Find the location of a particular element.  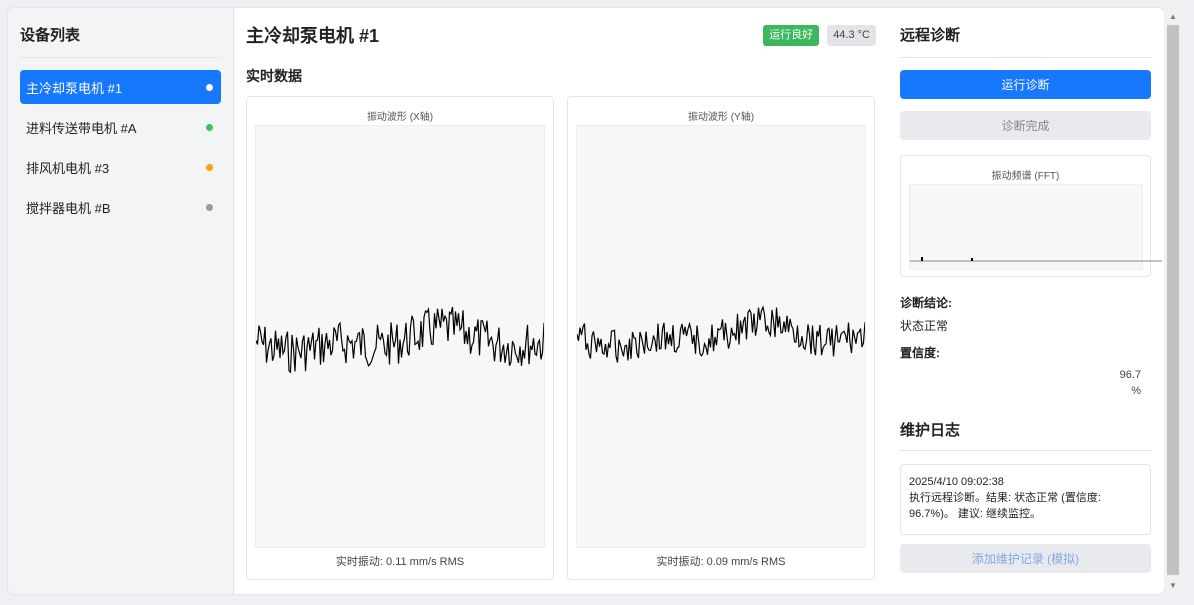

scroll-up-icon: ▲ is located at coordinates (1173, 16).